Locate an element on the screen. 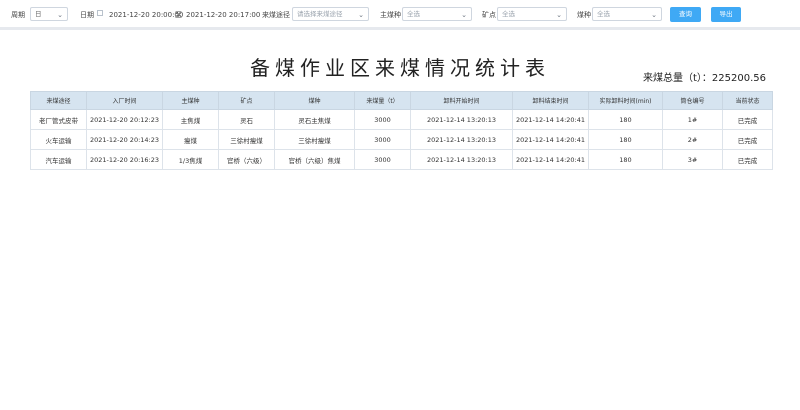 Image resolution: width=800 pixels, height=410 pixels. col-header: 矿点 is located at coordinates (246, 100).